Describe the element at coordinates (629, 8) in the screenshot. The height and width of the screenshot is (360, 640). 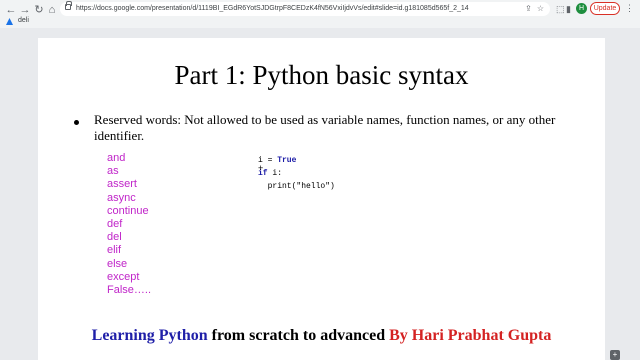
I see `more-menu-icon: ⋮` at that location.